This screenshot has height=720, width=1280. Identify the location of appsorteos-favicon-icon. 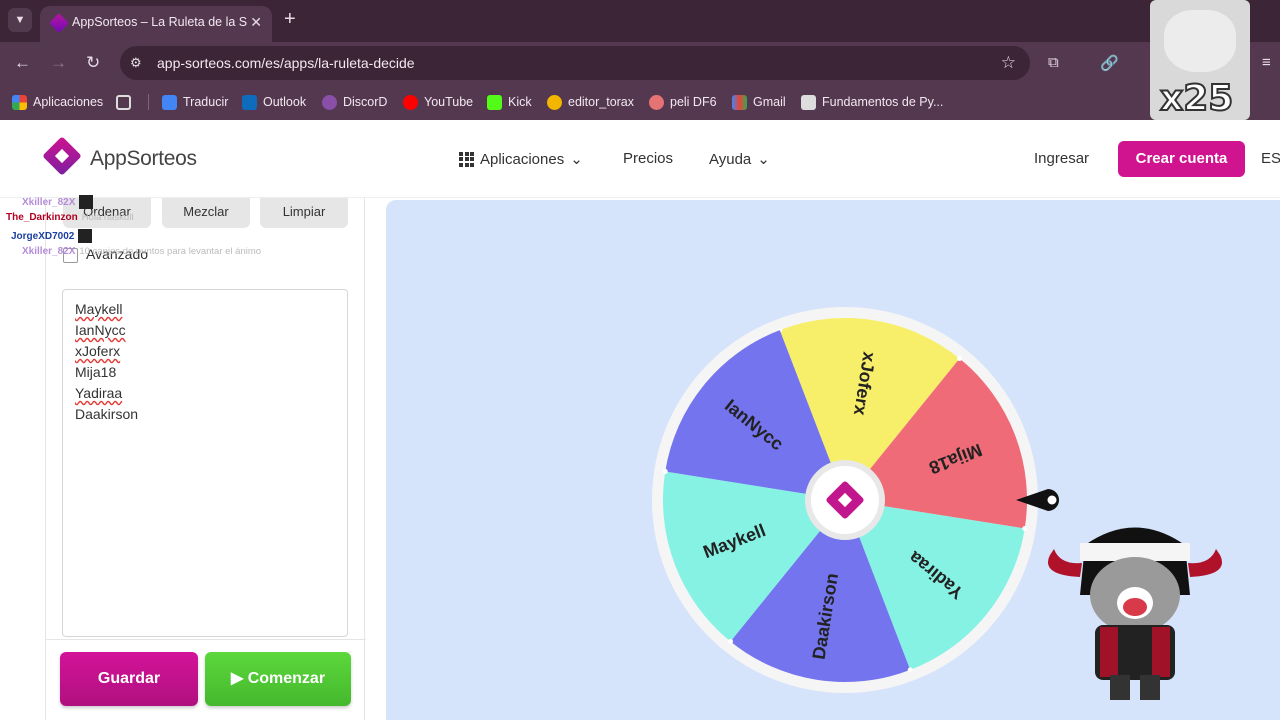
(59, 23).